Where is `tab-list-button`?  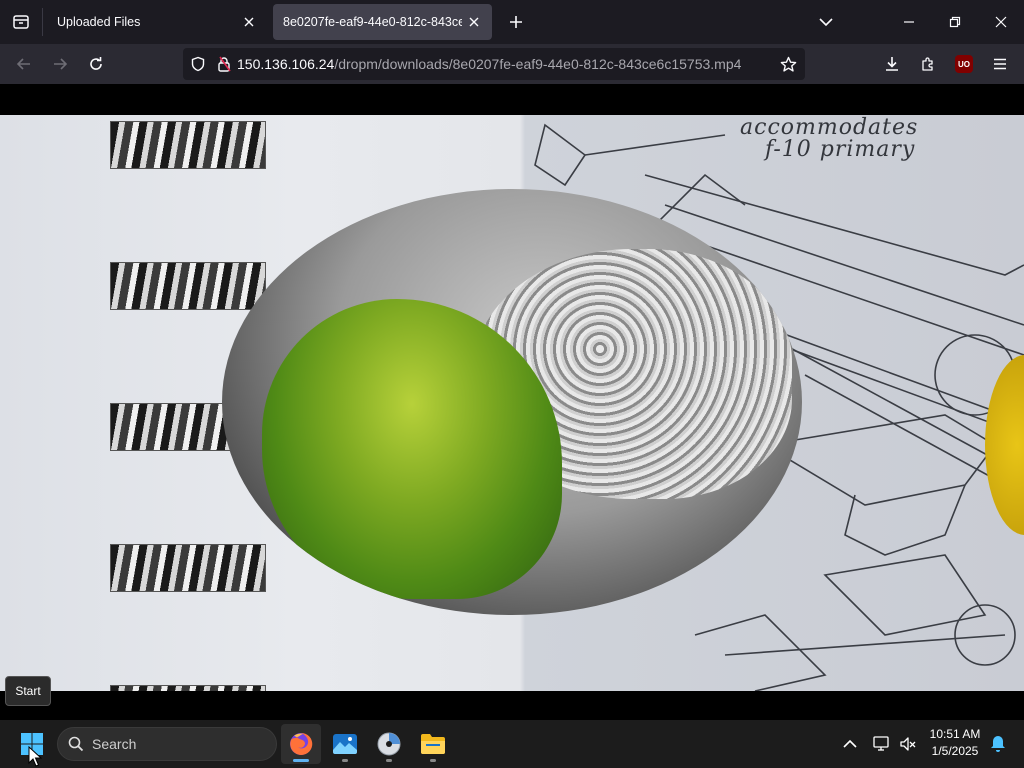
tab-list-button is located at coordinates (21, 22).